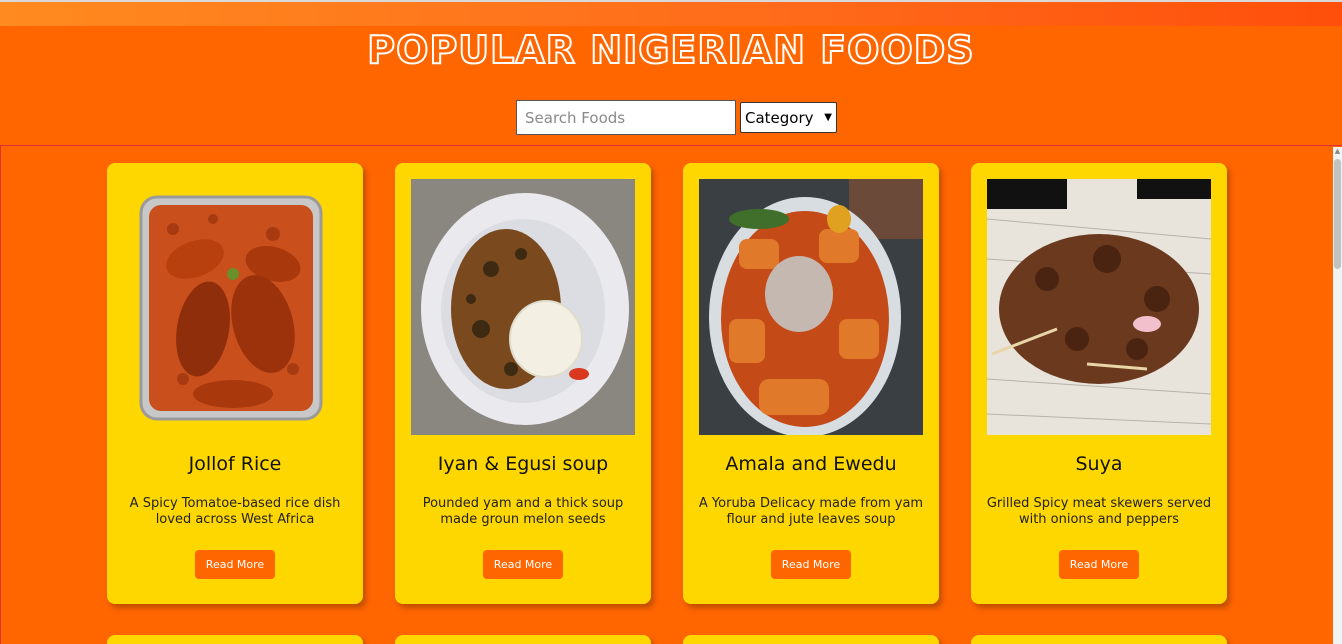 This screenshot has height=644, width=1342. I want to click on suya-image, so click(1099, 307).